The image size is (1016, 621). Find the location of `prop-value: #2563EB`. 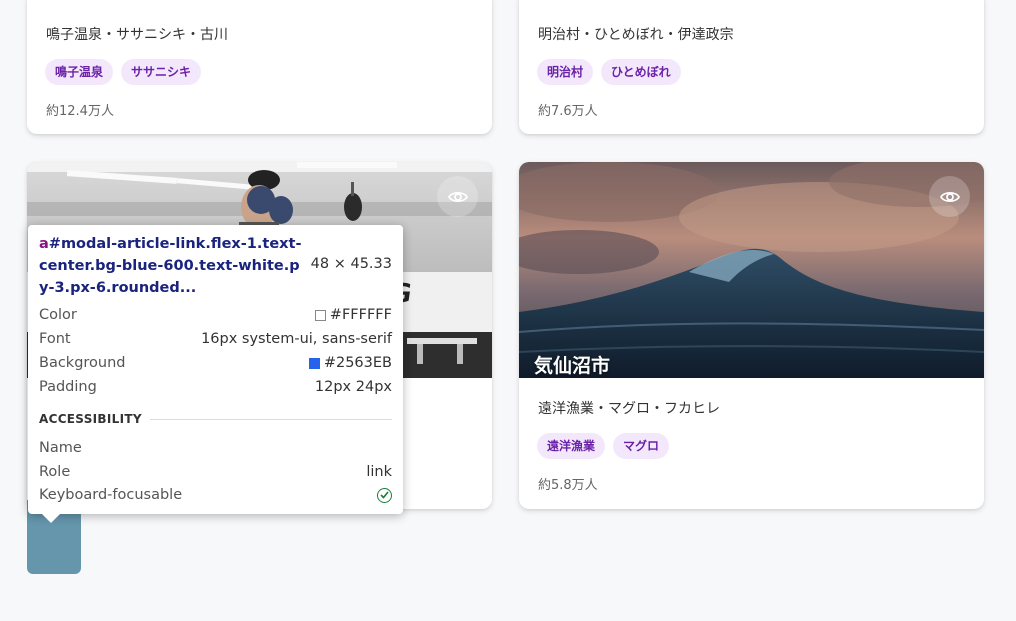

prop-value: #2563EB is located at coordinates (350, 363).